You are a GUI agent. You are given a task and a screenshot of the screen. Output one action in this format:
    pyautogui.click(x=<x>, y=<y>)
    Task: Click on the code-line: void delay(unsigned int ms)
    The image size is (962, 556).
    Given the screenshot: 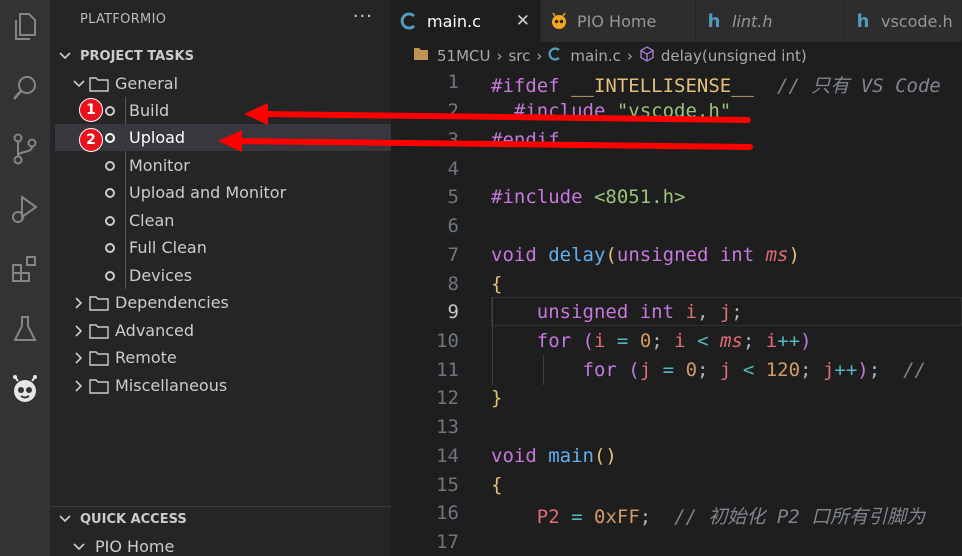 What is the action you would take?
    pyautogui.click(x=645, y=255)
    